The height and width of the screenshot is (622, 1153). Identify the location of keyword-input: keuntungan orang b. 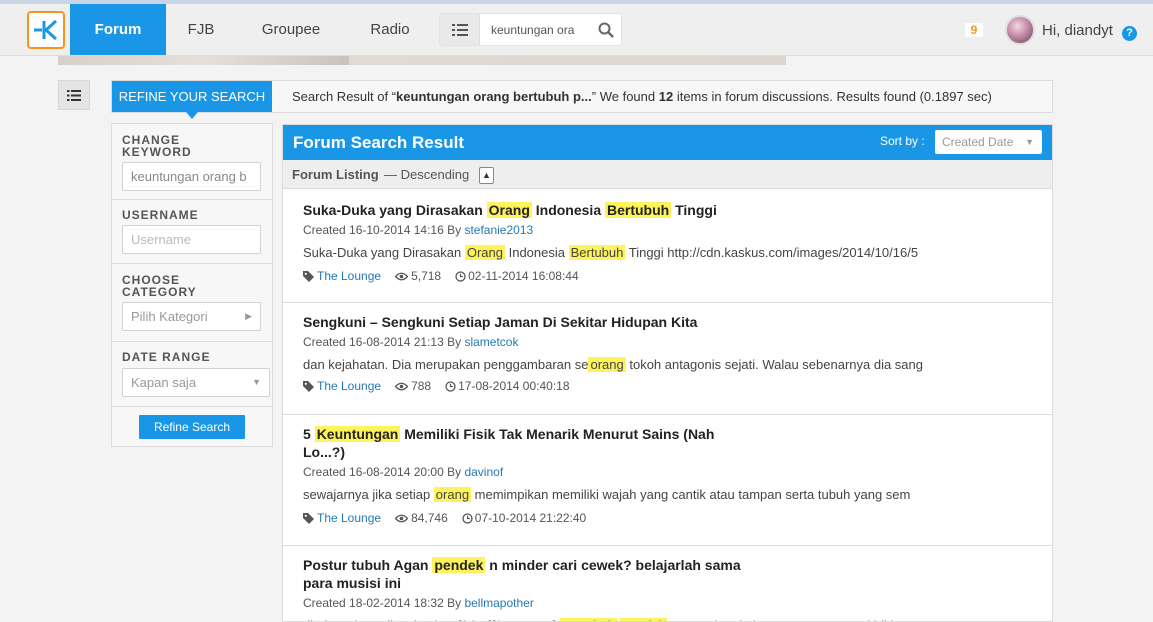
(191, 176).